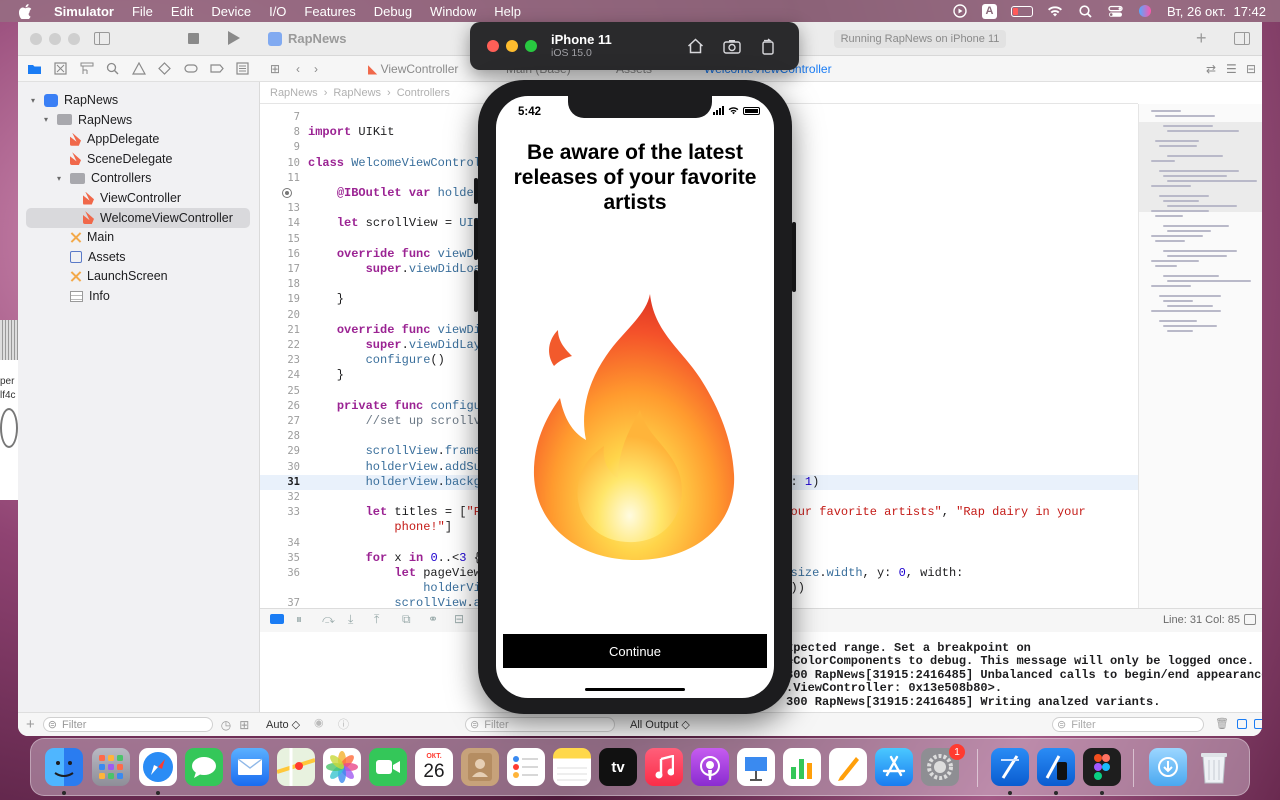 The height and width of the screenshot is (800, 1280). I want to click on code-line: //set up scrollvie, so click(402, 421).